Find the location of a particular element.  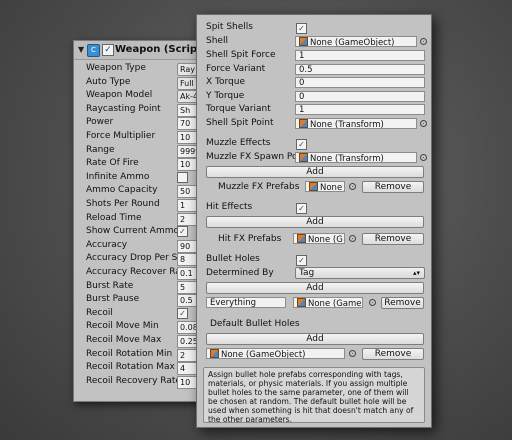

csharp-script-icon: C is located at coordinates (93, 50).